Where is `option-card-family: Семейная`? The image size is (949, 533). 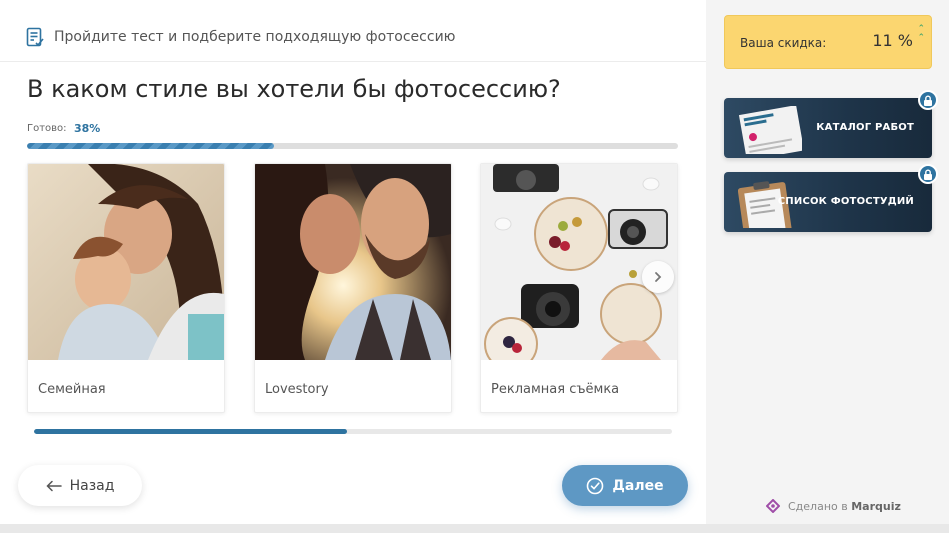 option-card-family: Семейная is located at coordinates (126, 288).